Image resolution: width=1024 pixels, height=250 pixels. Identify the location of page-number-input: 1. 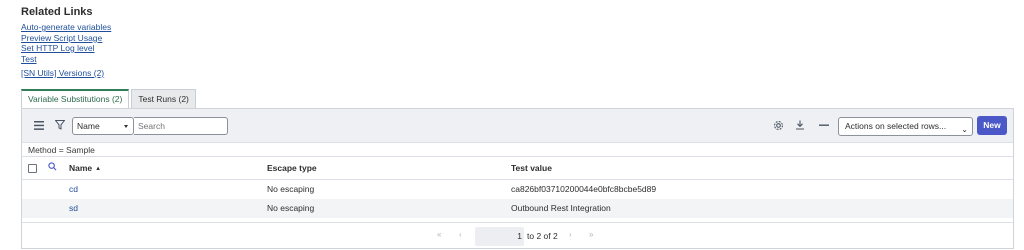
(499, 236).